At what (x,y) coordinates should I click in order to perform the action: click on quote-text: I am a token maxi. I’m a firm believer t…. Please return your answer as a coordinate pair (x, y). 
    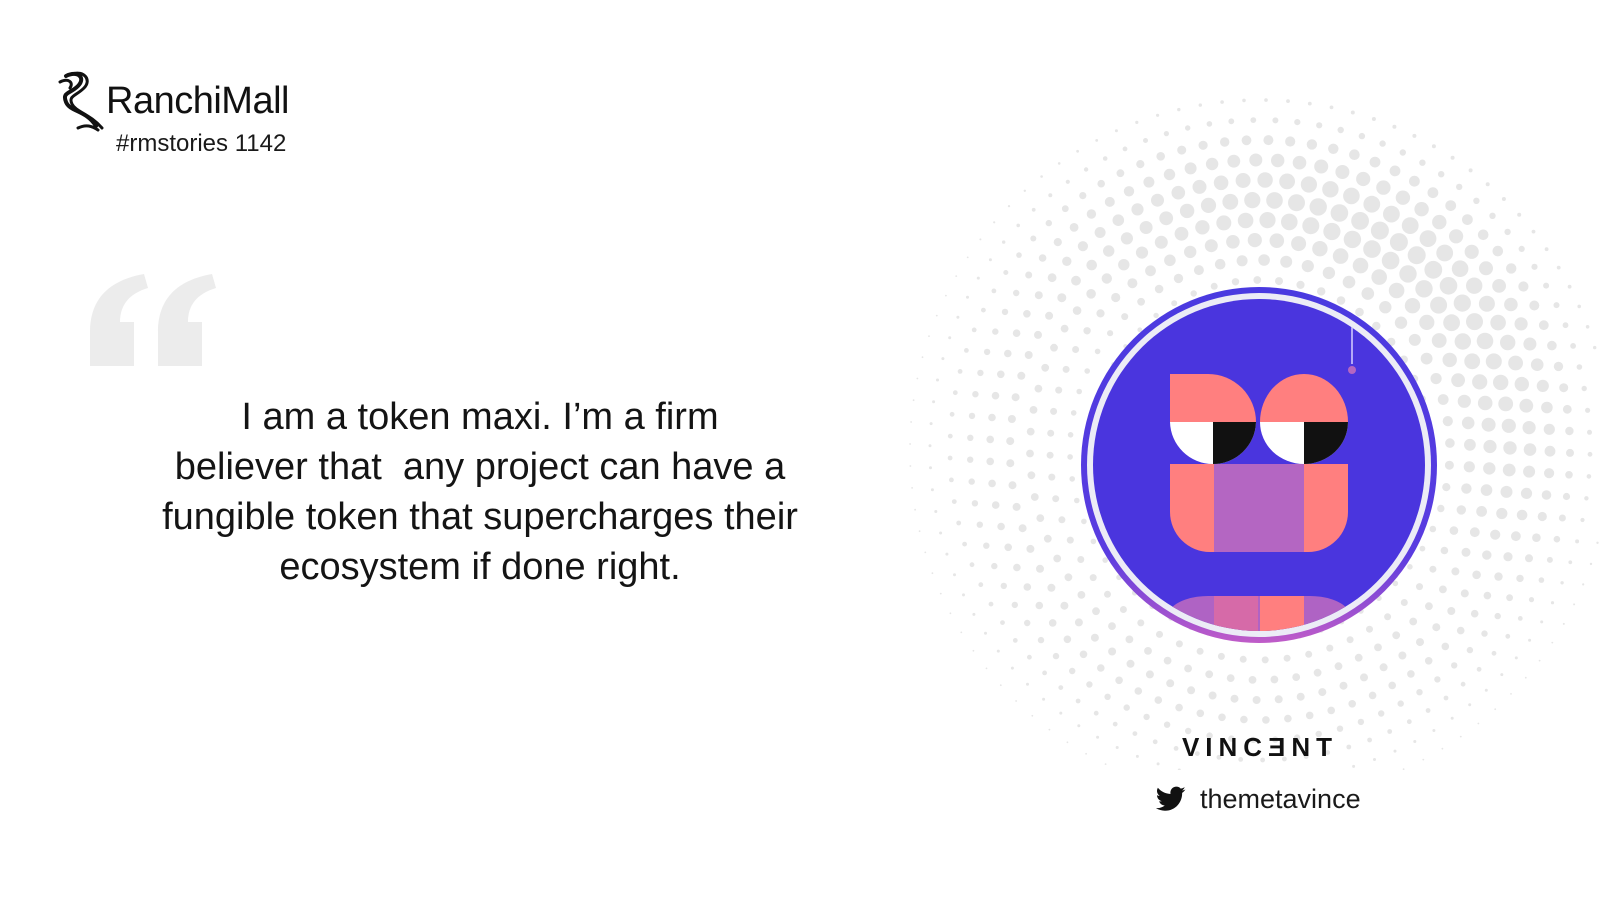
    Looking at the image, I should click on (480, 492).